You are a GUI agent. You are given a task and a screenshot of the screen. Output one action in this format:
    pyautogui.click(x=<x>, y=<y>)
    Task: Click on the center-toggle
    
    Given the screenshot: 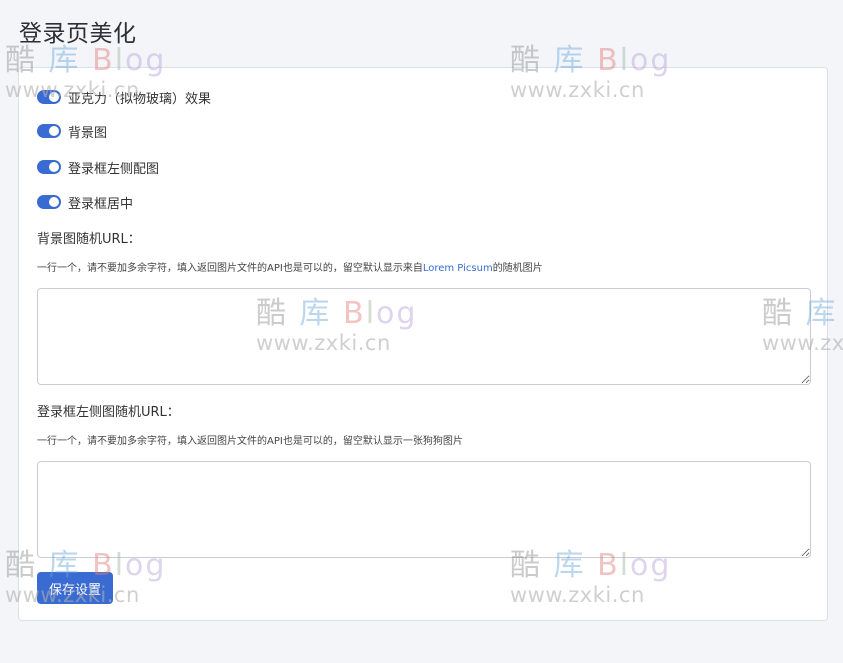 What is the action you would take?
    pyautogui.click(x=49, y=202)
    